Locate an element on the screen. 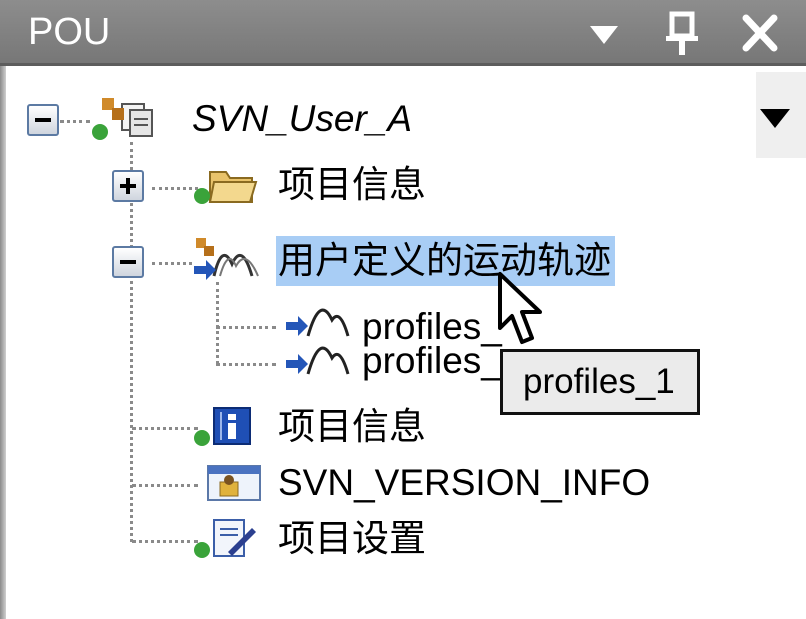 Image resolution: width=806 pixels, height=619 pixels. close-icon is located at coordinates (760, 33).